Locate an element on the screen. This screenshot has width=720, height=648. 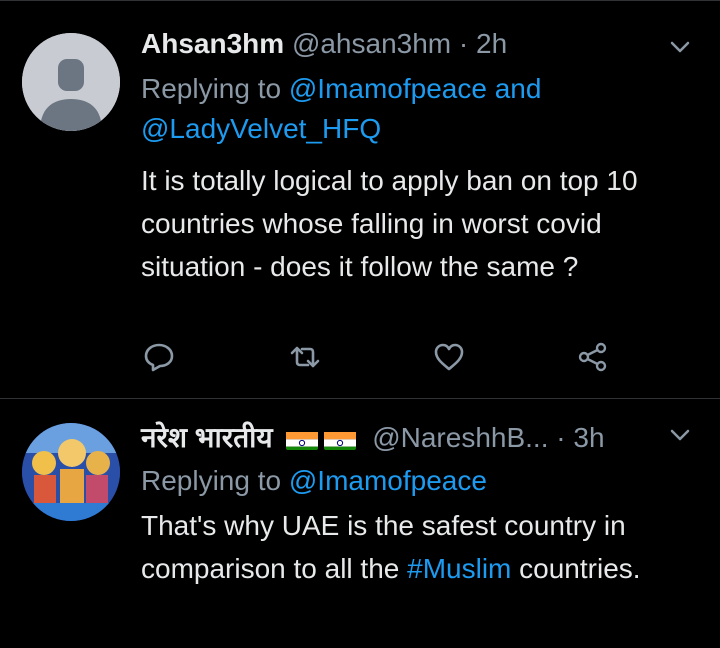
reply-and: and is located at coordinates (518, 88).